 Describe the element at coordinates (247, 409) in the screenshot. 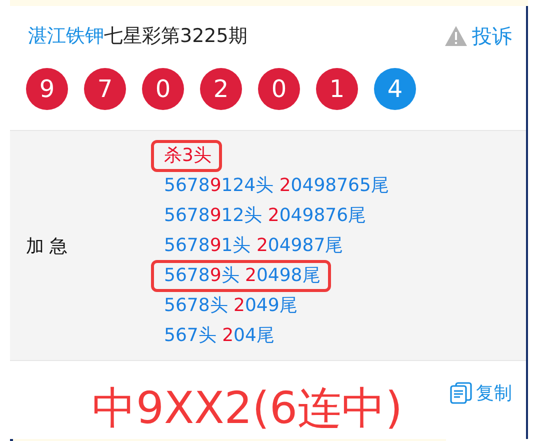

I see `annotation-text: 中9XX2(6连中)` at that location.